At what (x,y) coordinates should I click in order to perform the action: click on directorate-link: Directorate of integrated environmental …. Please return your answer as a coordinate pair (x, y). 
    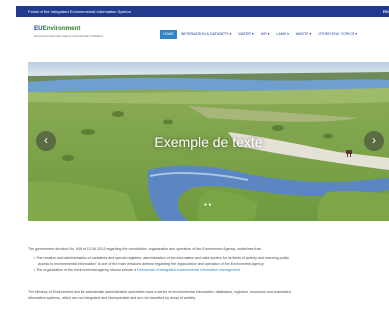
    Looking at the image, I should click on (188, 270).